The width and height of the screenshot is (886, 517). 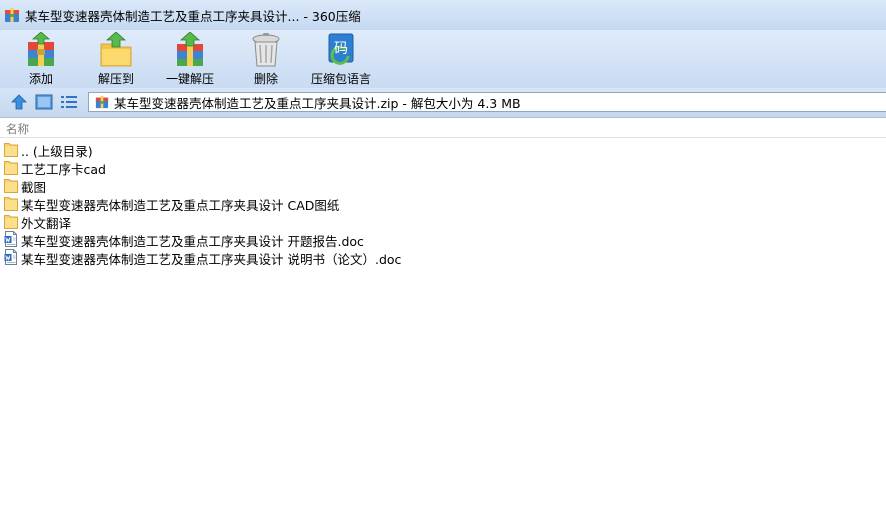 What do you see at coordinates (317, 103) in the screenshot?
I see `address-text: 某车型变速器壳体制造工艺及重点工序夹具设计.zip - 解包大小为 4.3 MB` at bounding box center [317, 103].